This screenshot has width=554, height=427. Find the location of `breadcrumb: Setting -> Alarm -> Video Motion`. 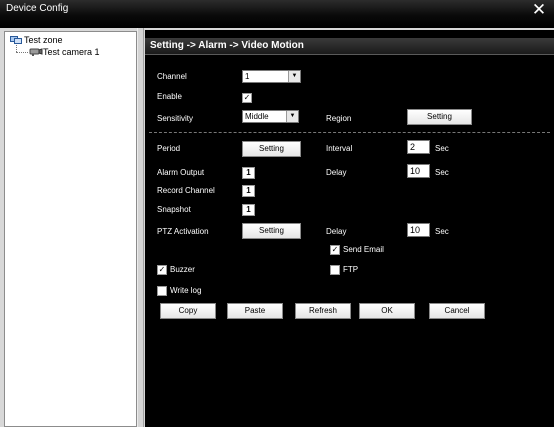

breadcrumb: Setting -> Alarm -> Video Motion is located at coordinates (227, 45).